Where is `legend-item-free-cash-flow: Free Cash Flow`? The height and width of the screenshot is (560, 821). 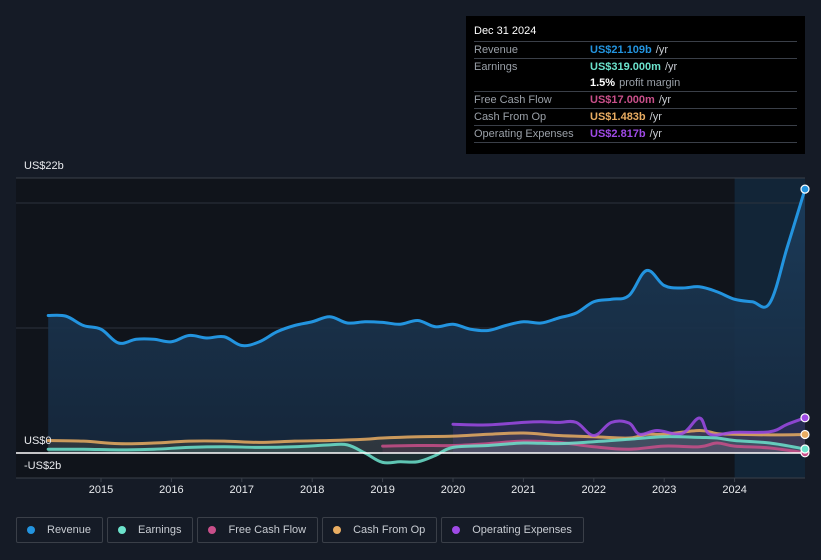 legend-item-free-cash-flow: Free Cash Flow is located at coordinates (258, 530).